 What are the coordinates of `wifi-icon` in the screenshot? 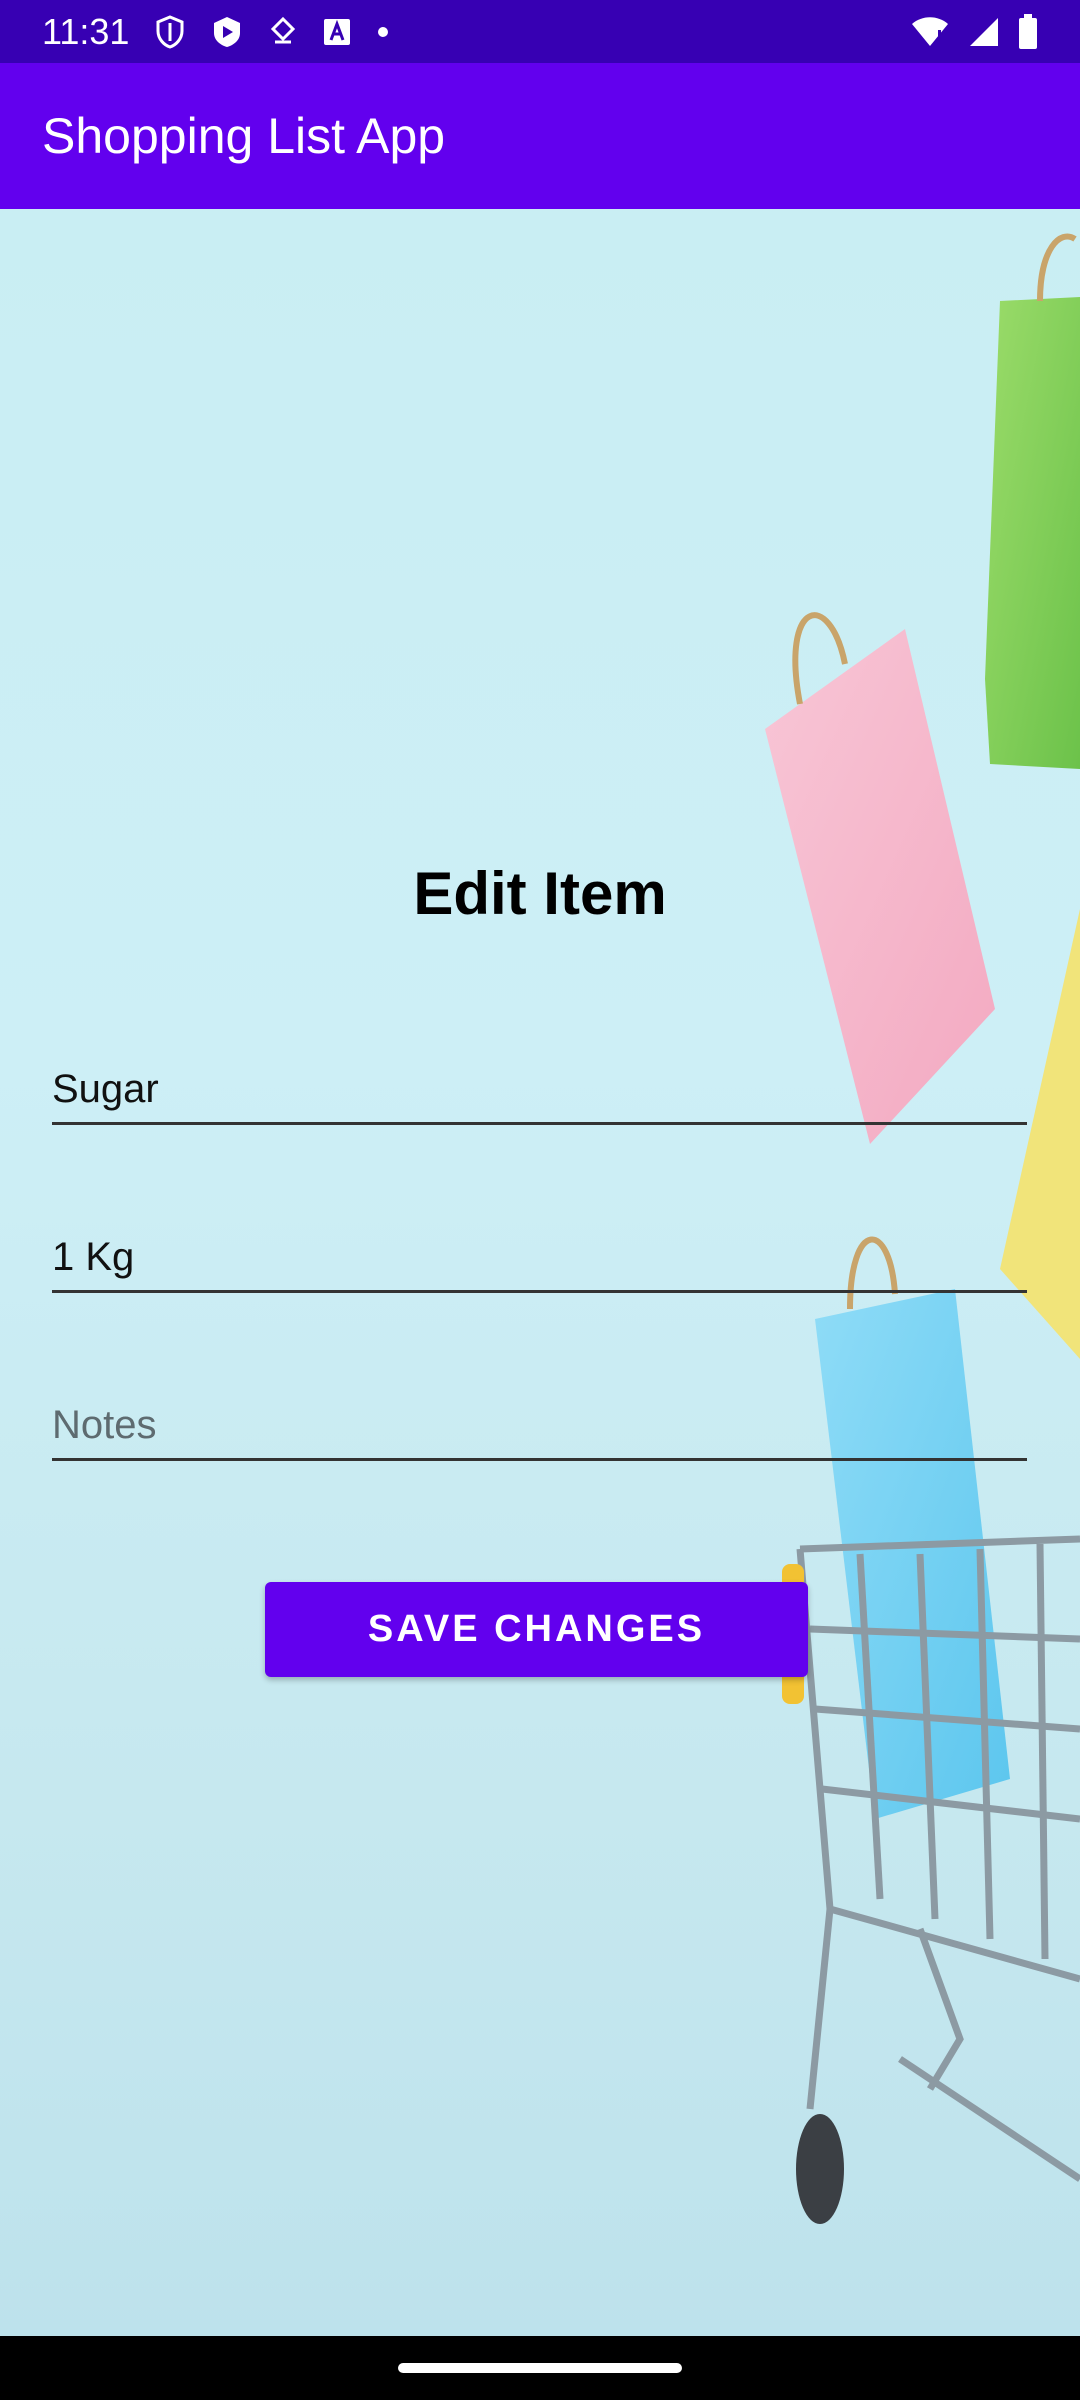 It's located at (930, 32).